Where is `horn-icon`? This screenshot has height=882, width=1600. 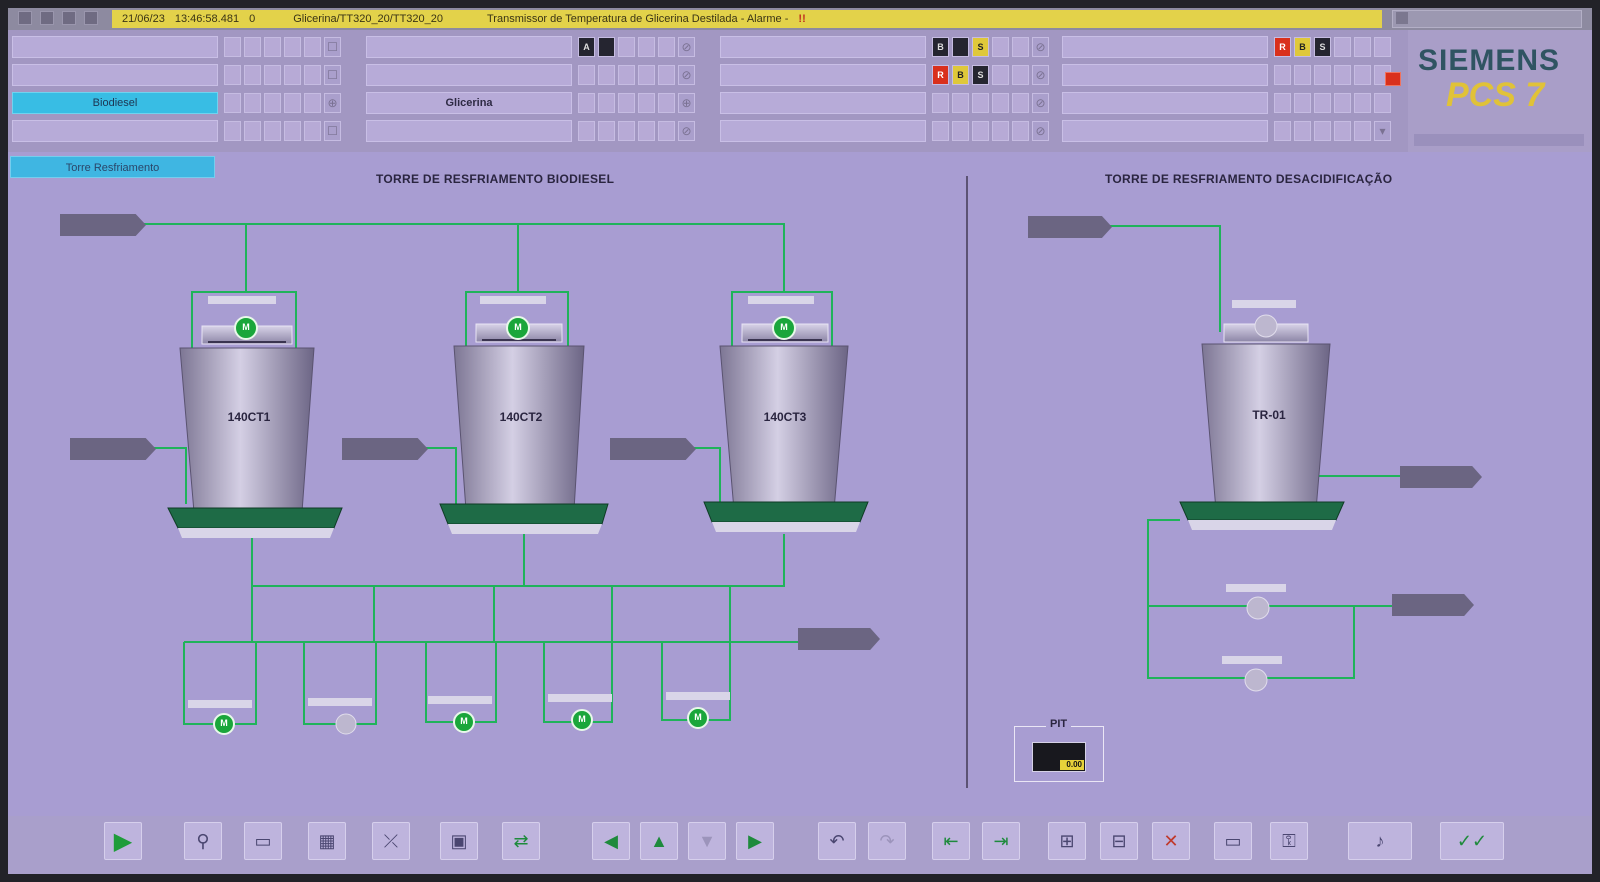
horn-icon is located at coordinates (69, 18).